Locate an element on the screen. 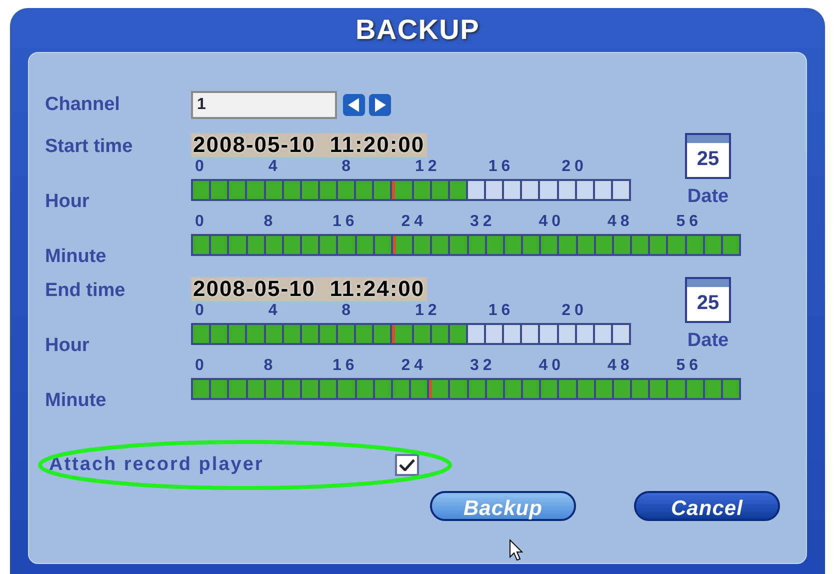 The width and height of the screenshot is (835, 574). datetime-field: 2008-05-10 11:24:00 is located at coordinates (309, 289).